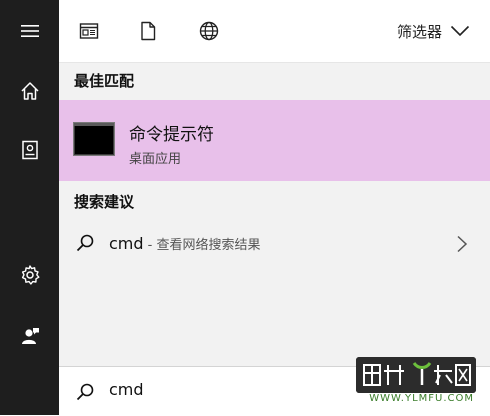  Describe the element at coordinates (416, 375) in the screenshot. I see `watermark-logo` at that location.